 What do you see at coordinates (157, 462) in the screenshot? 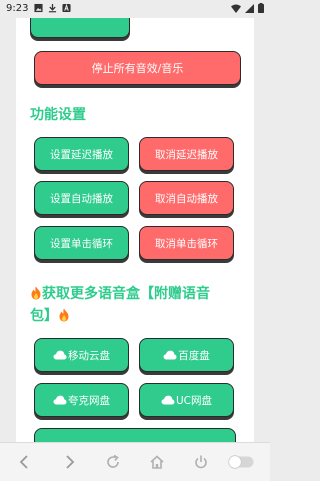
I see `home-icon` at bounding box center [157, 462].